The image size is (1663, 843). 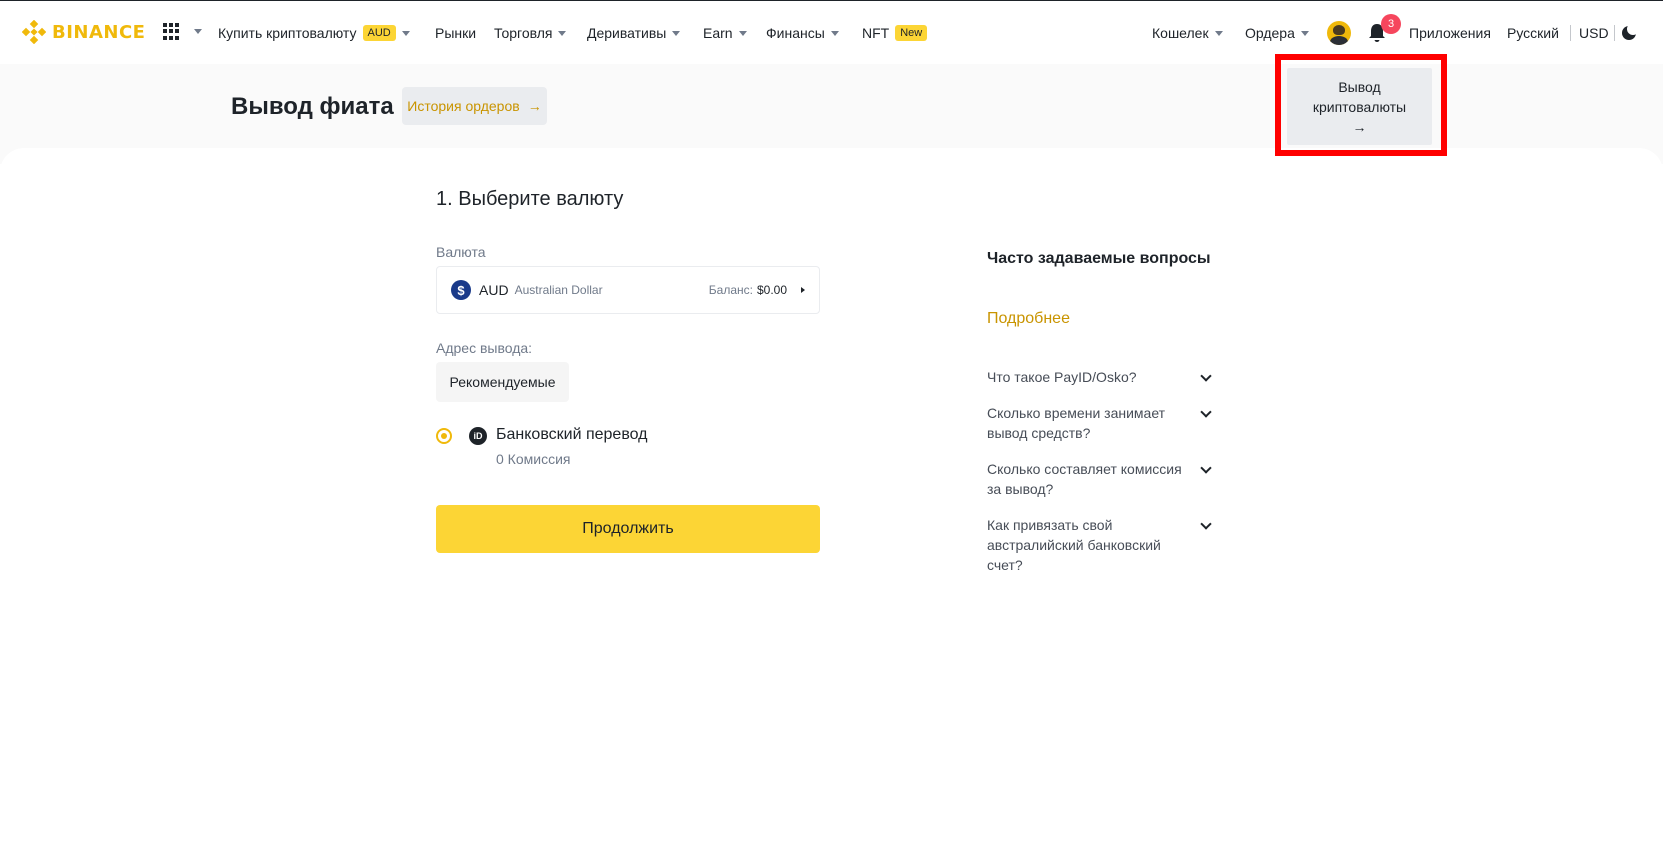 I want to click on currency-code: AUD, so click(x=494, y=290).